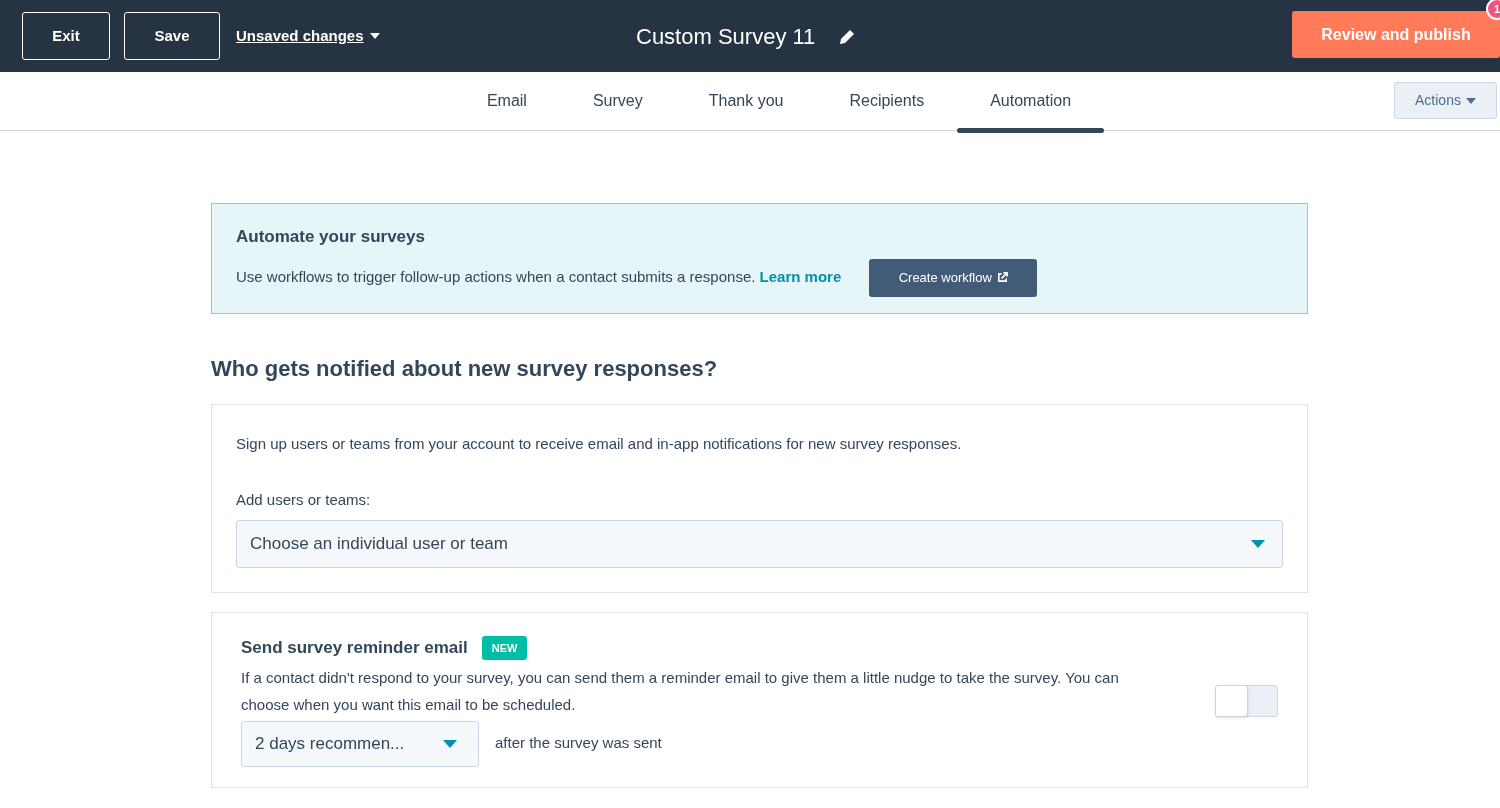  I want to click on field-label: Add users or teams:, so click(304, 499).